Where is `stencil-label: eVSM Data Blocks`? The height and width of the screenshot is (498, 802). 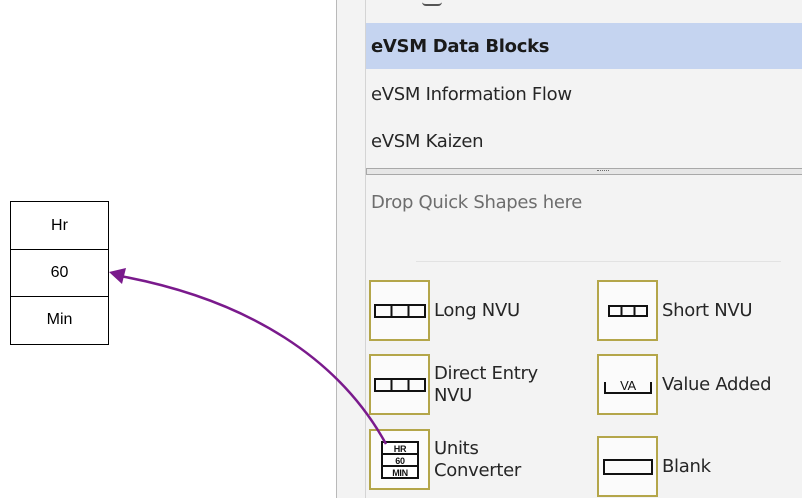
stencil-label: eVSM Data Blocks is located at coordinates (460, 46).